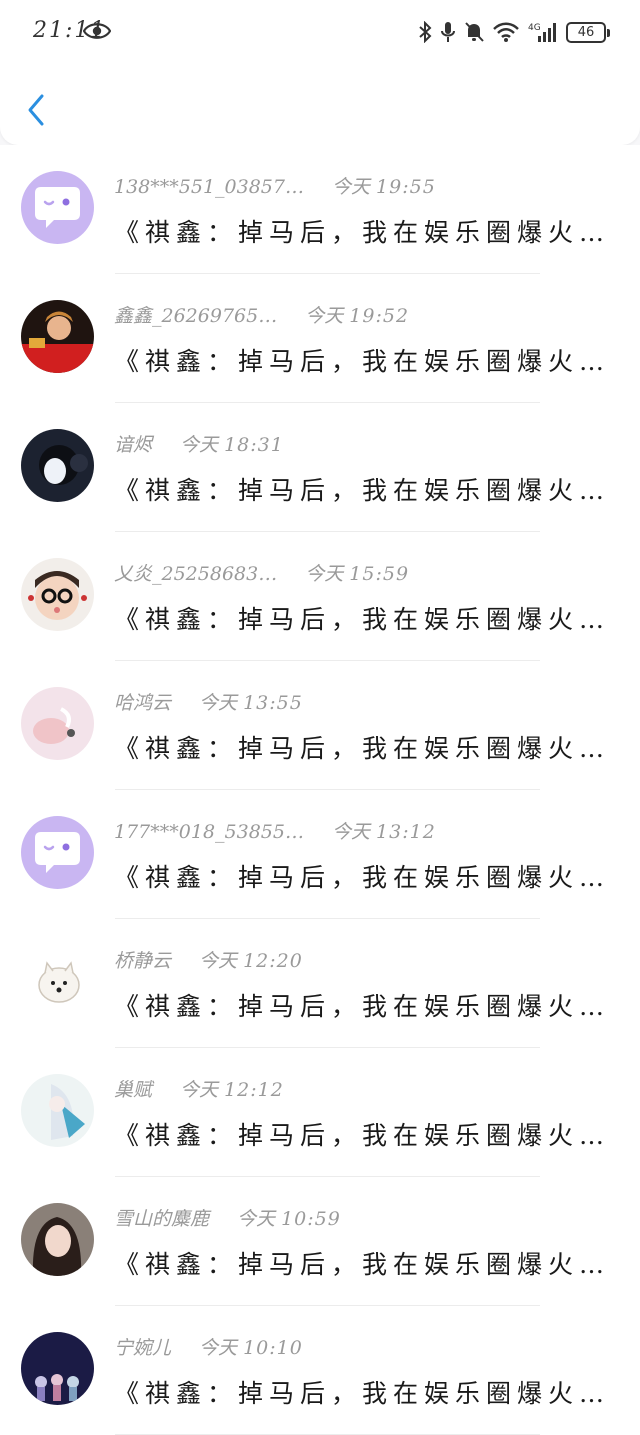  I want to click on message-meta: 哈鸿云 今天 13:55, so click(208, 701).